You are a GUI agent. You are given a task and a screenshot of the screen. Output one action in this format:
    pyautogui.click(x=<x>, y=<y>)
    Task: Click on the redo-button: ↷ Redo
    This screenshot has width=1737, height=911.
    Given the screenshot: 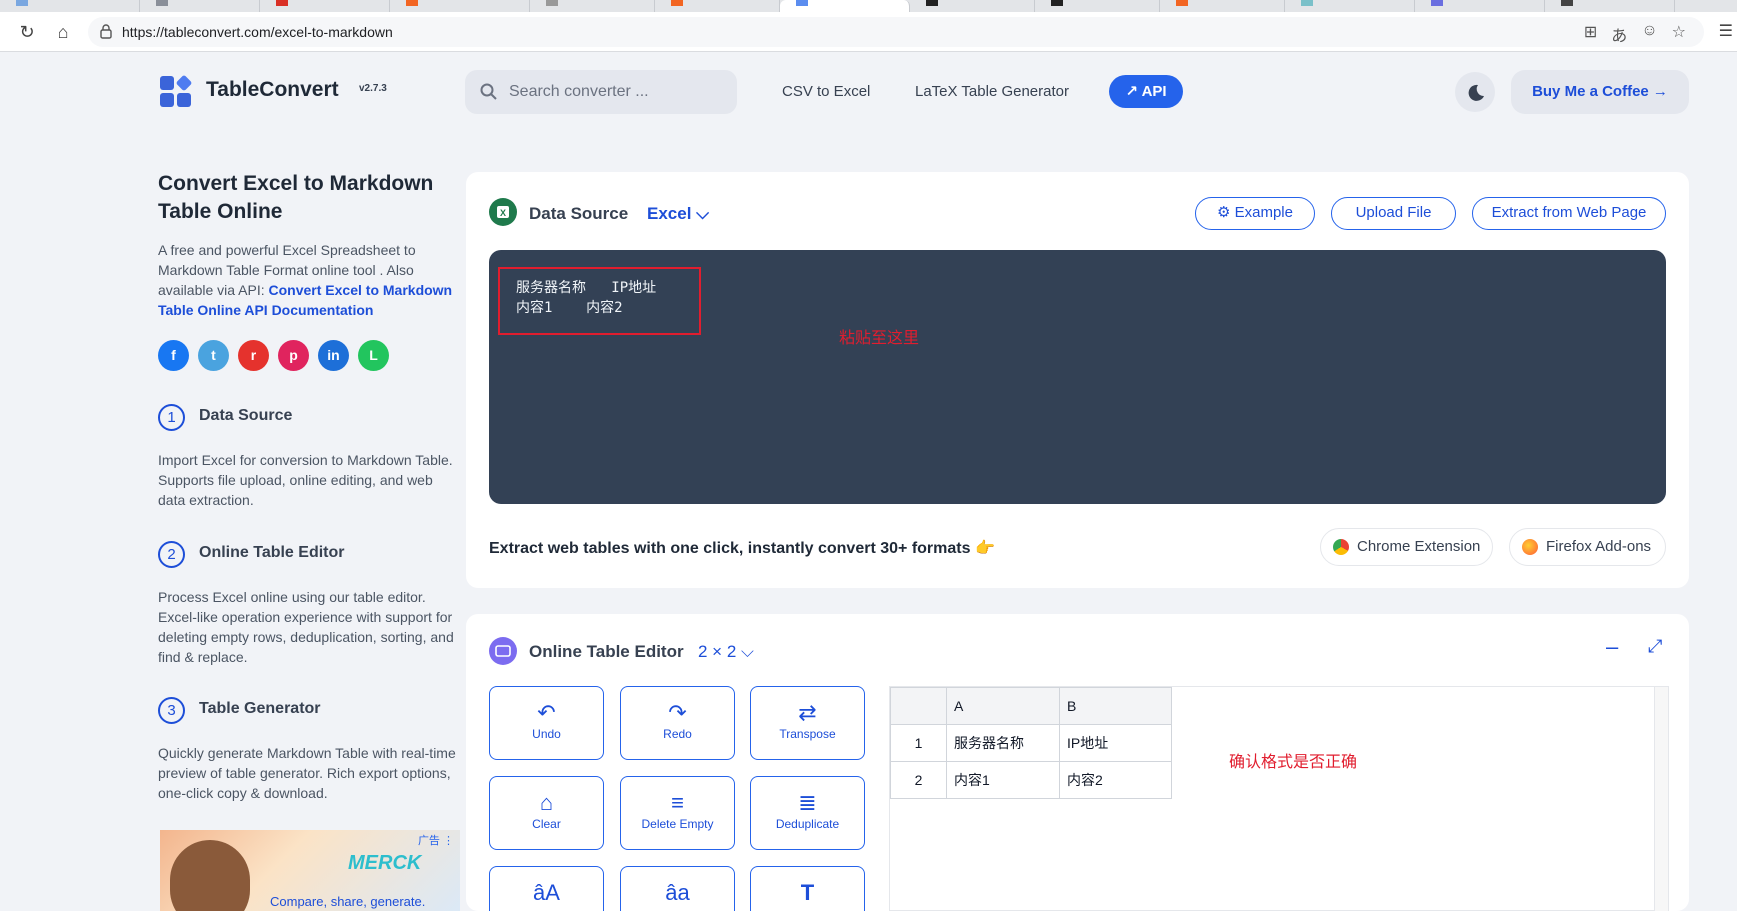 What is the action you would take?
    pyautogui.click(x=677, y=723)
    